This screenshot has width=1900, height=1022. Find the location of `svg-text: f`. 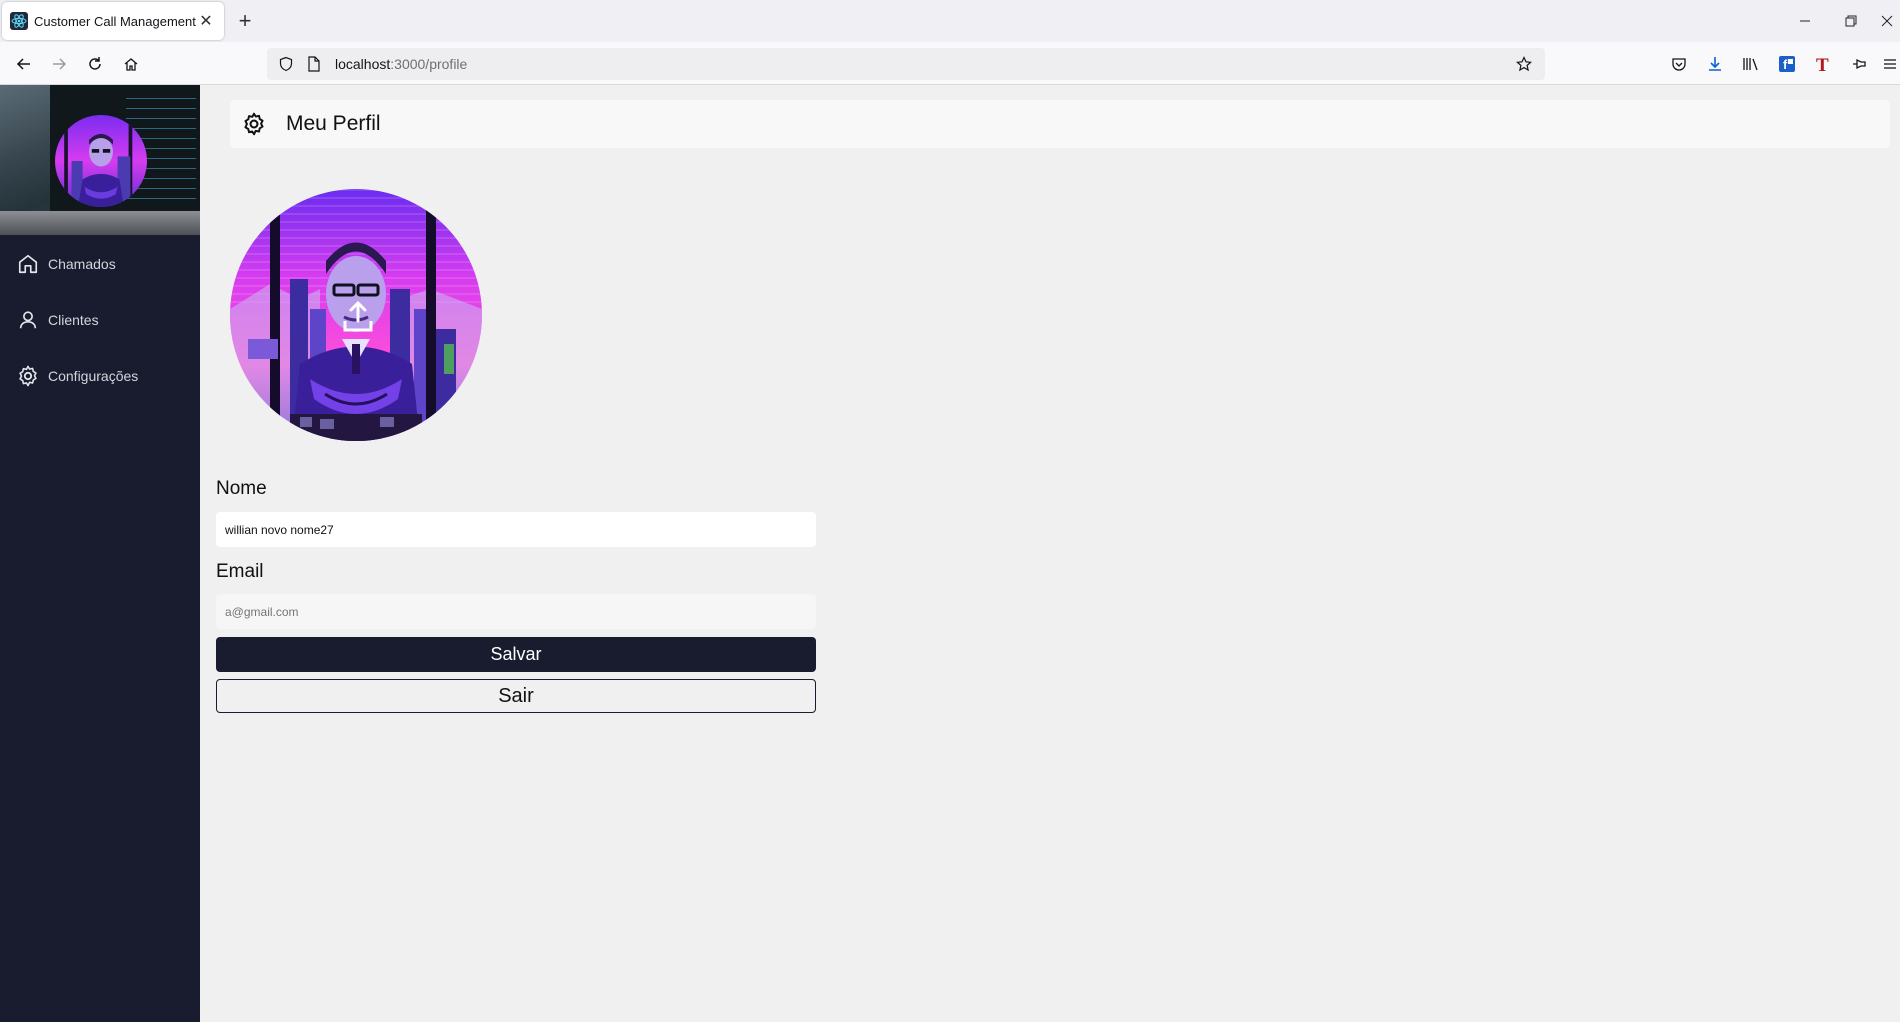

svg-text: f is located at coordinates (1785, 64).